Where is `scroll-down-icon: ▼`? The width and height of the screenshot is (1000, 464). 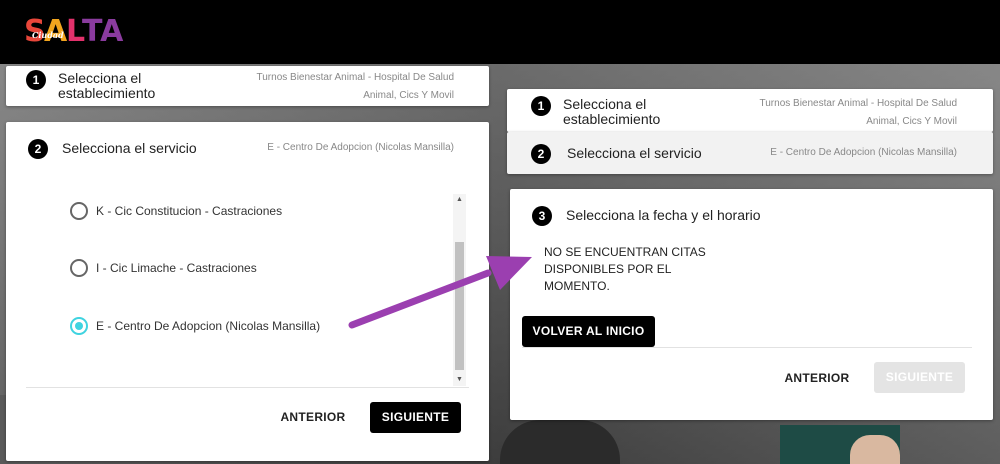
scroll-down-icon: ▼ is located at coordinates (459, 380).